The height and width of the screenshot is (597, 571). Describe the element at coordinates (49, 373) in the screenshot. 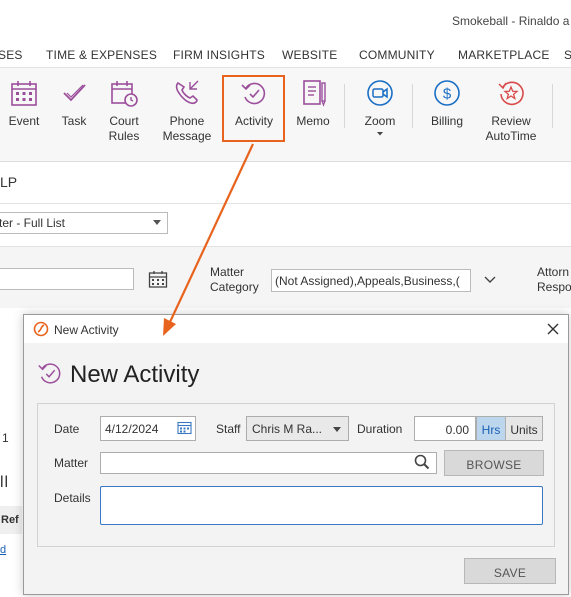

I see `activity-history-icon` at that location.